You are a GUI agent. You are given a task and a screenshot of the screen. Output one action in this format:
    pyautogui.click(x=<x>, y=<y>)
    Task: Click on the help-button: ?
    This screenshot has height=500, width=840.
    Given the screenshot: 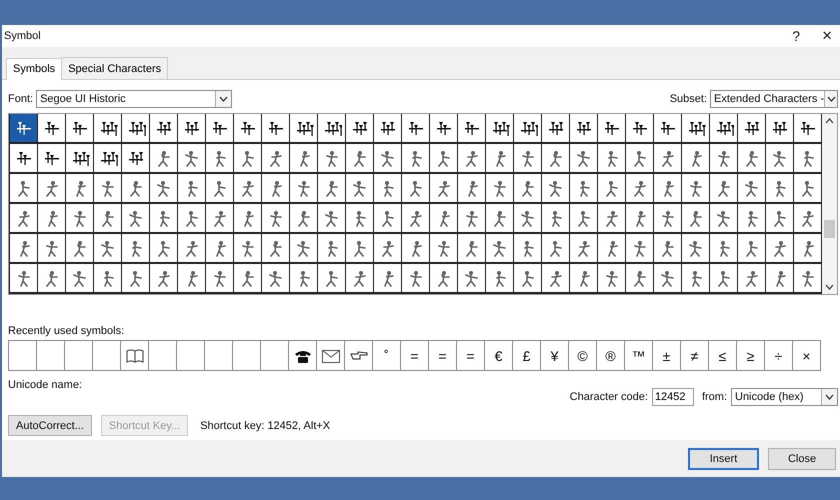 What is the action you would take?
    pyautogui.click(x=796, y=36)
    